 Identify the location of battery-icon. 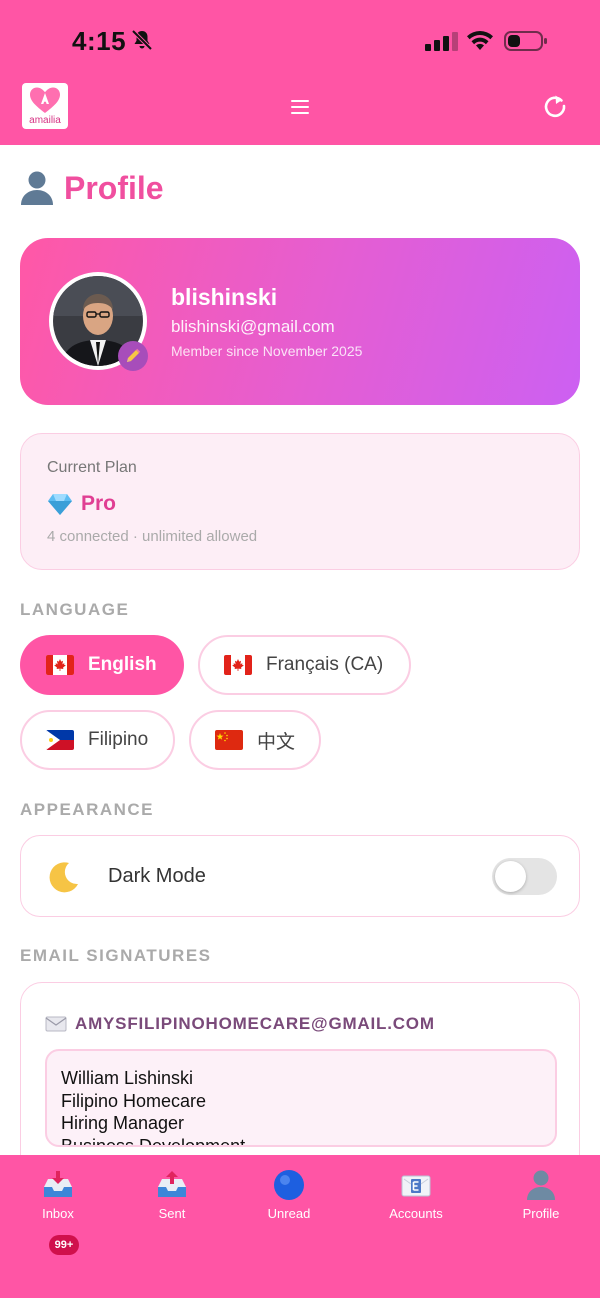
(525, 41).